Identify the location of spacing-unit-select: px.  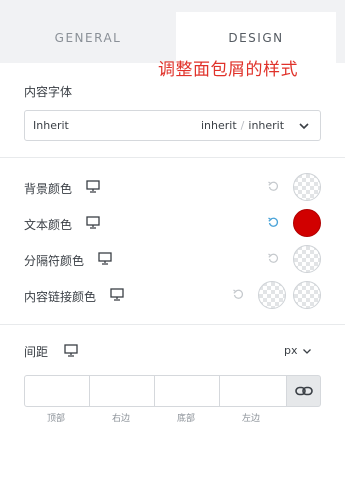
(291, 350).